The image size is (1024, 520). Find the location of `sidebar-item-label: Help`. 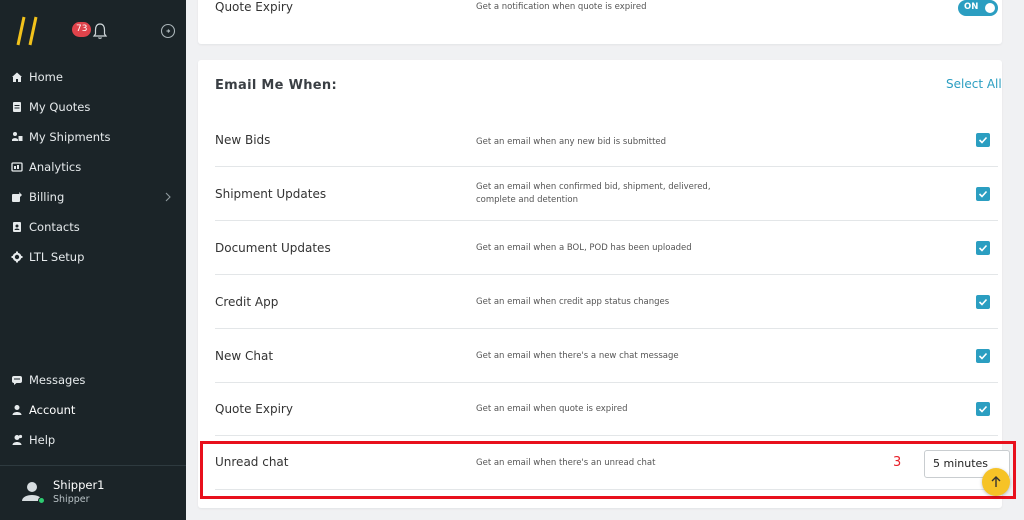

sidebar-item-label: Help is located at coordinates (42, 440).